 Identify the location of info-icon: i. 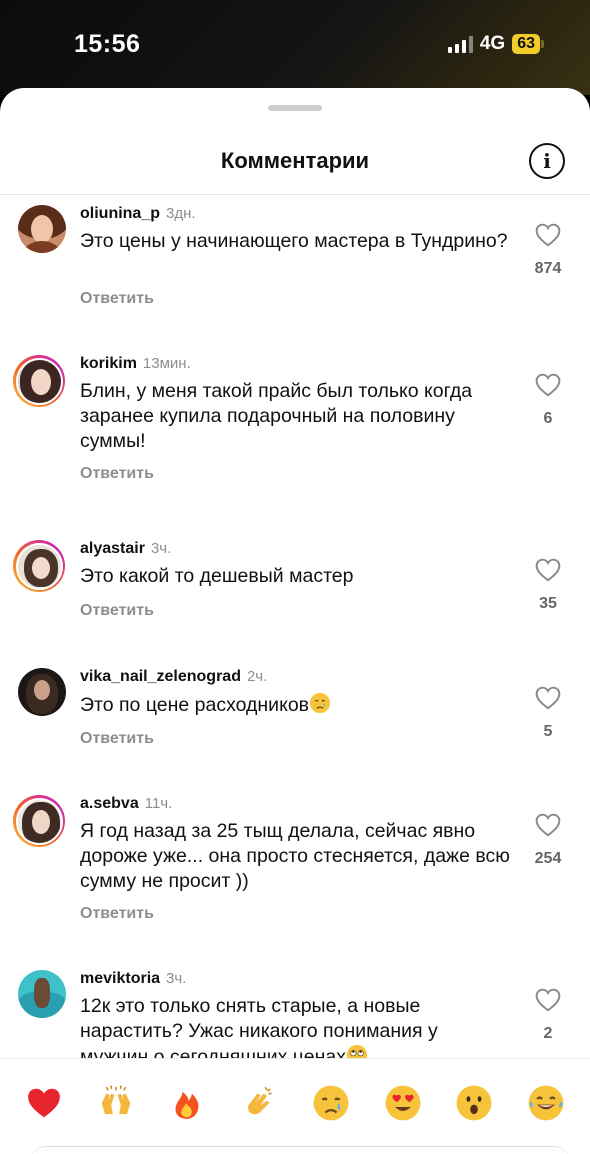
(547, 161).